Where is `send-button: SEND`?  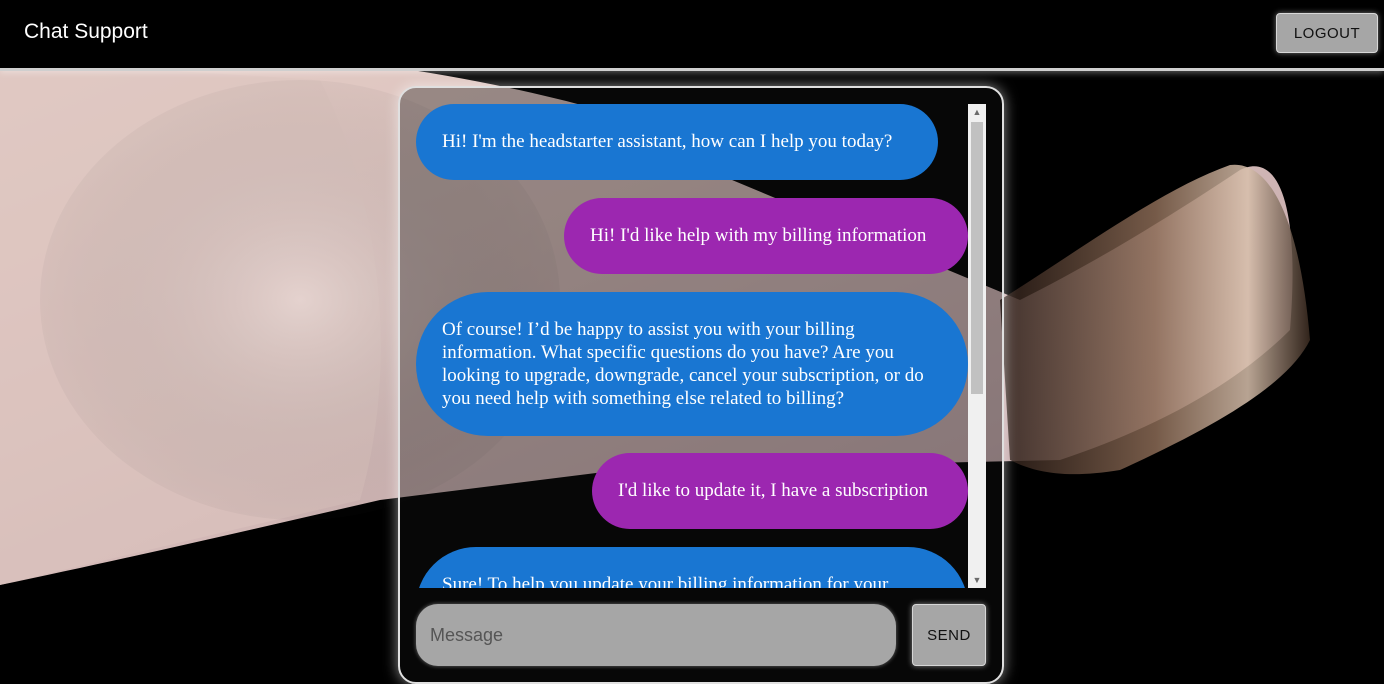 send-button: SEND is located at coordinates (949, 635).